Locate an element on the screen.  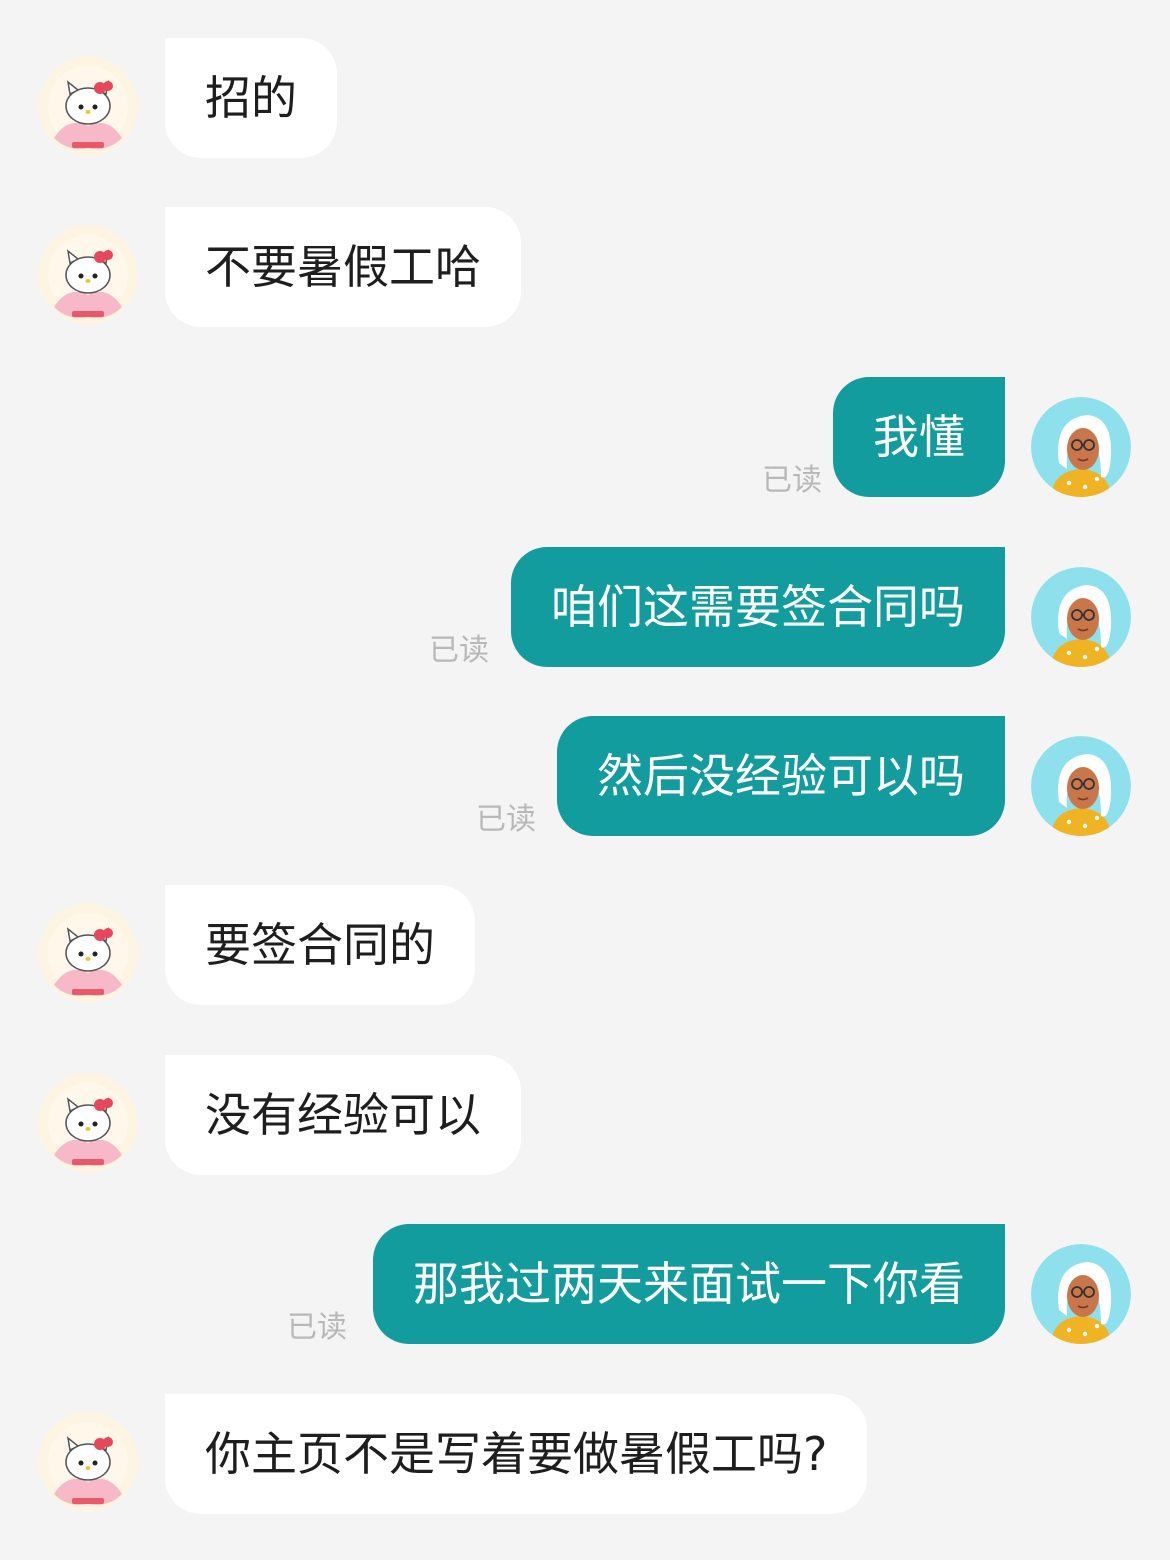
message-bubble: 我懂 is located at coordinates (919, 437).